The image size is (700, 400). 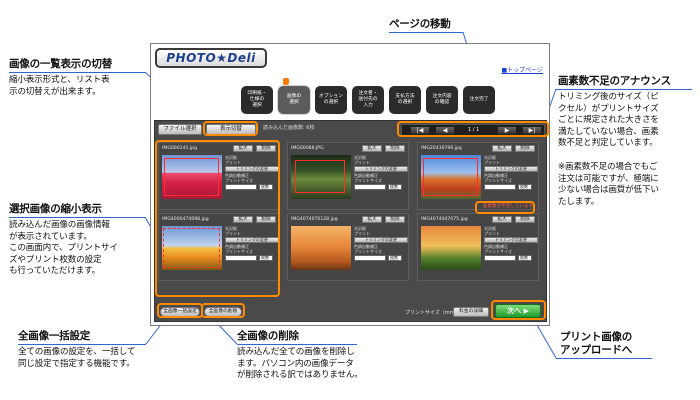 What do you see at coordinates (211, 58) in the screenshot?
I see `photo-deli-logo: PHOTO★Deli` at bounding box center [211, 58].